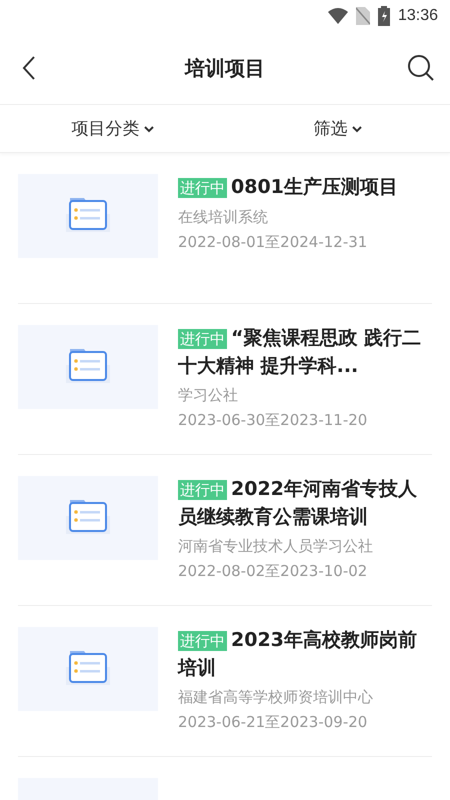 The image size is (450, 800). I want to click on project-organizer: 学习公社, so click(208, 395).